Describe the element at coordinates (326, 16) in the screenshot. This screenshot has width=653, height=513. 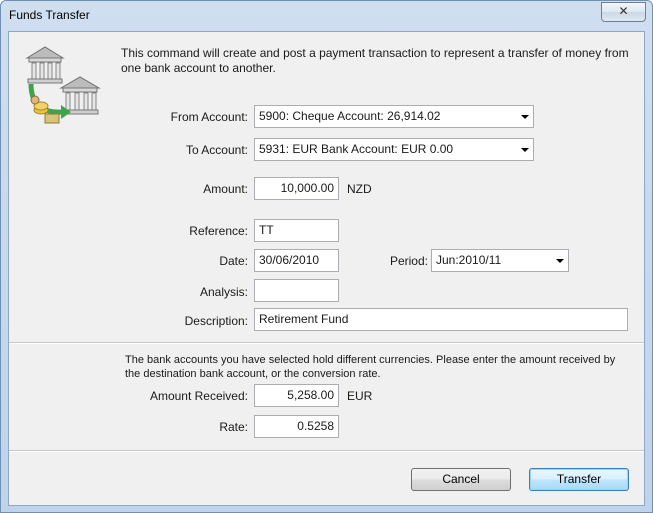
I see `title-bar: Funds Transfer ✕` at that location.